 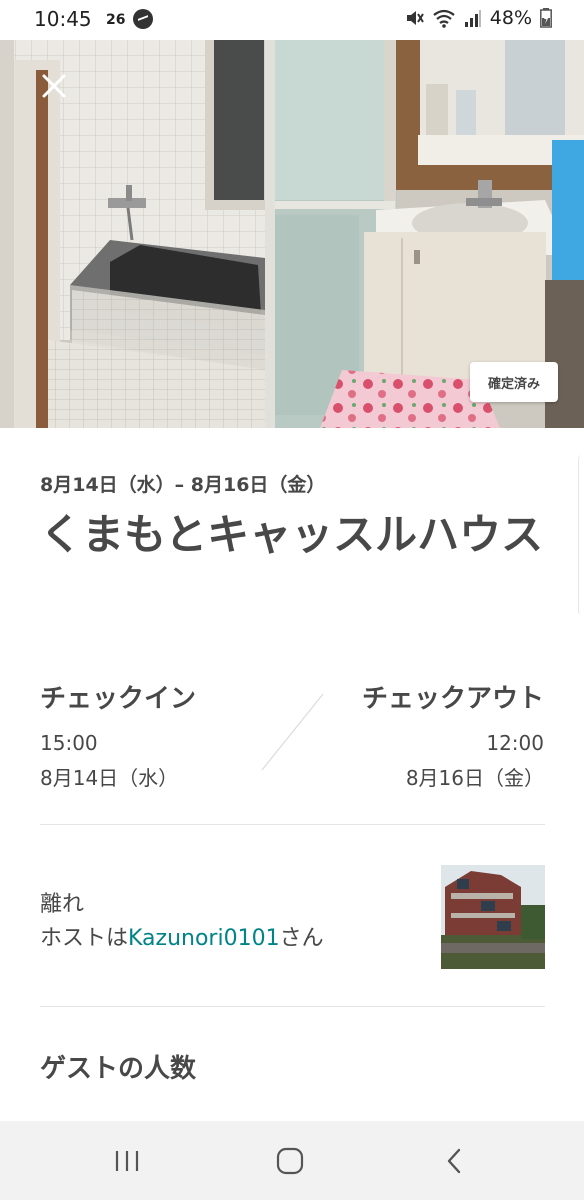 What do you see at coordinates (581, 535) in the screenshot?
I see `scroll-edge` at bounding box center [581, 535].